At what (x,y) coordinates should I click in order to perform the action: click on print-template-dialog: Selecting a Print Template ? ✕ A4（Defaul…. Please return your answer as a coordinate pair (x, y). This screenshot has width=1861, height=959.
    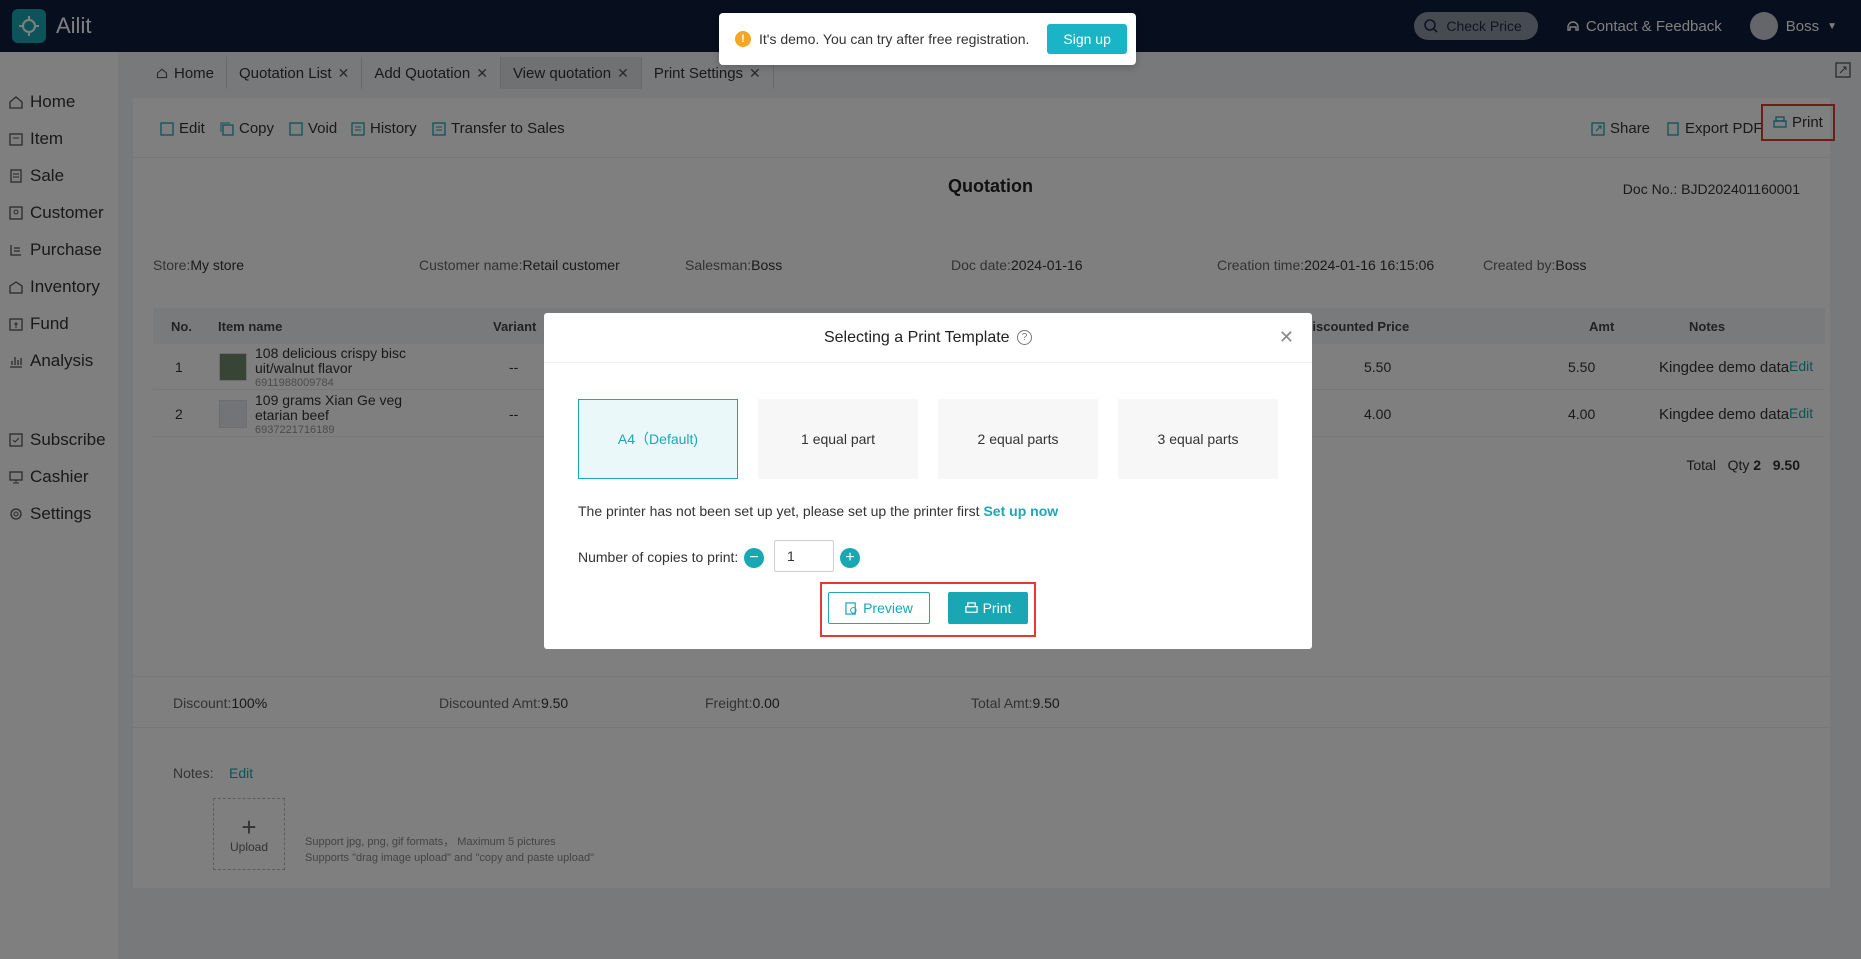
    Looking at the image, I should click on (928, 481).